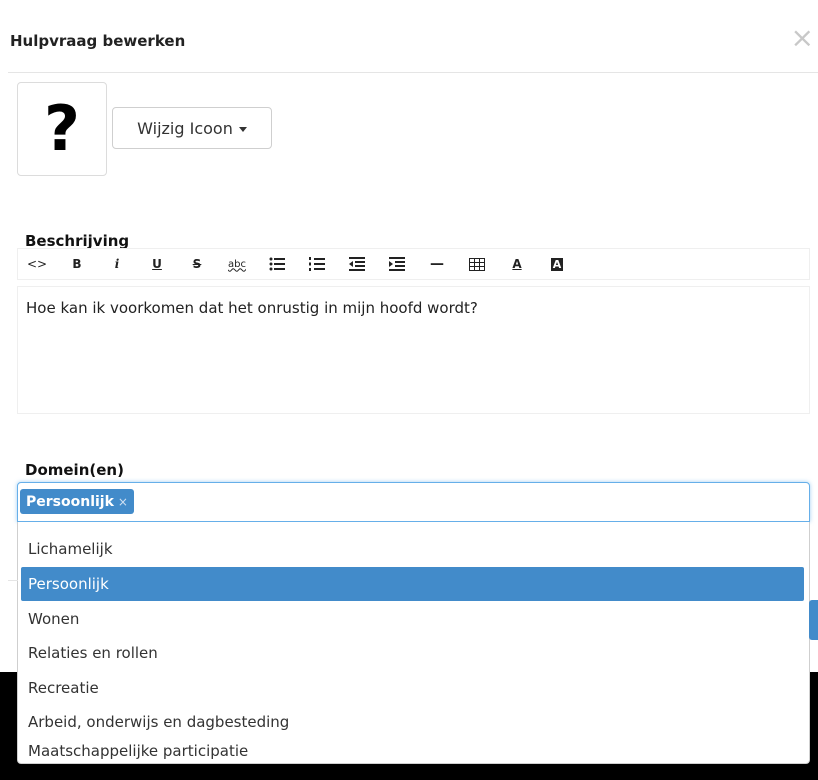 The width and height of the screenshot is (818, 780). I want to click on horizontal-rule-icon: —, so click(437, 264).